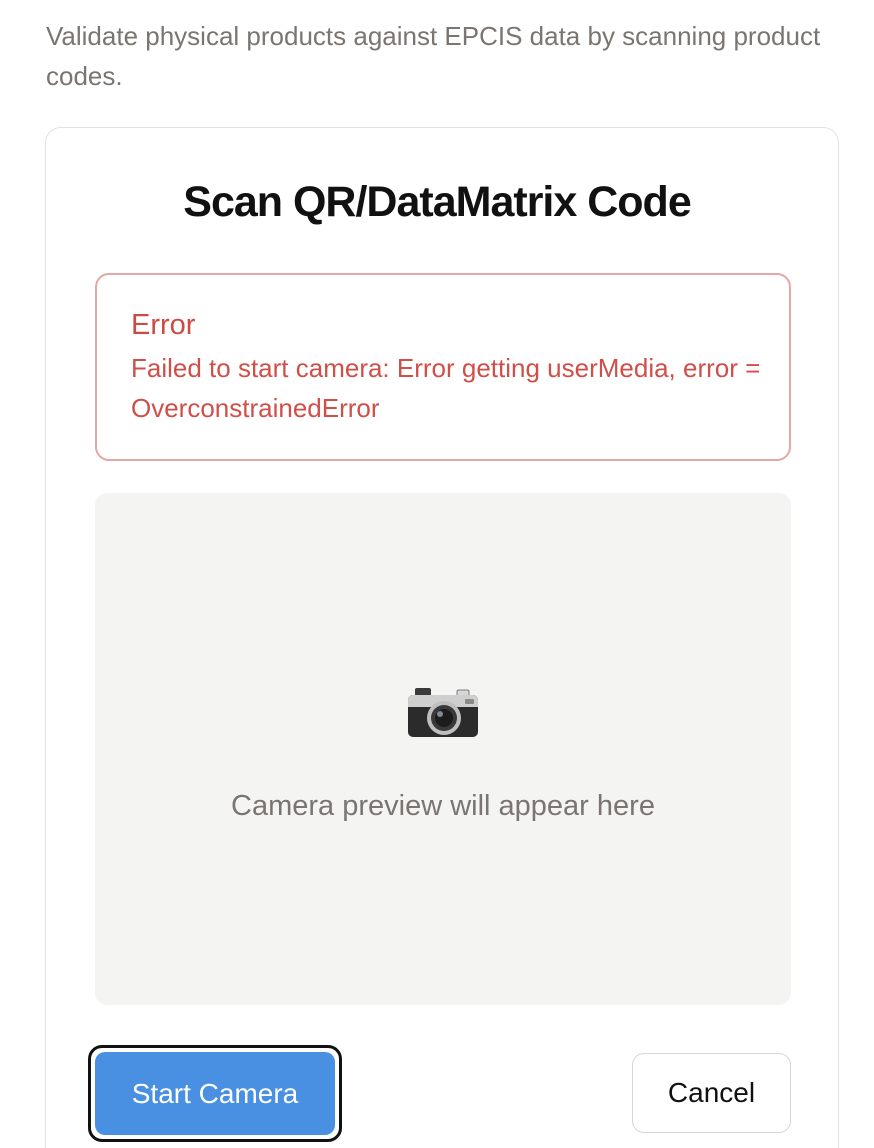 Image resolution: width=874 pixels, height=1148 pixels. What do you see at coordinates (163, 325) in the screenshot?
I see `error-title: Error` at bounding box center [163, 325].